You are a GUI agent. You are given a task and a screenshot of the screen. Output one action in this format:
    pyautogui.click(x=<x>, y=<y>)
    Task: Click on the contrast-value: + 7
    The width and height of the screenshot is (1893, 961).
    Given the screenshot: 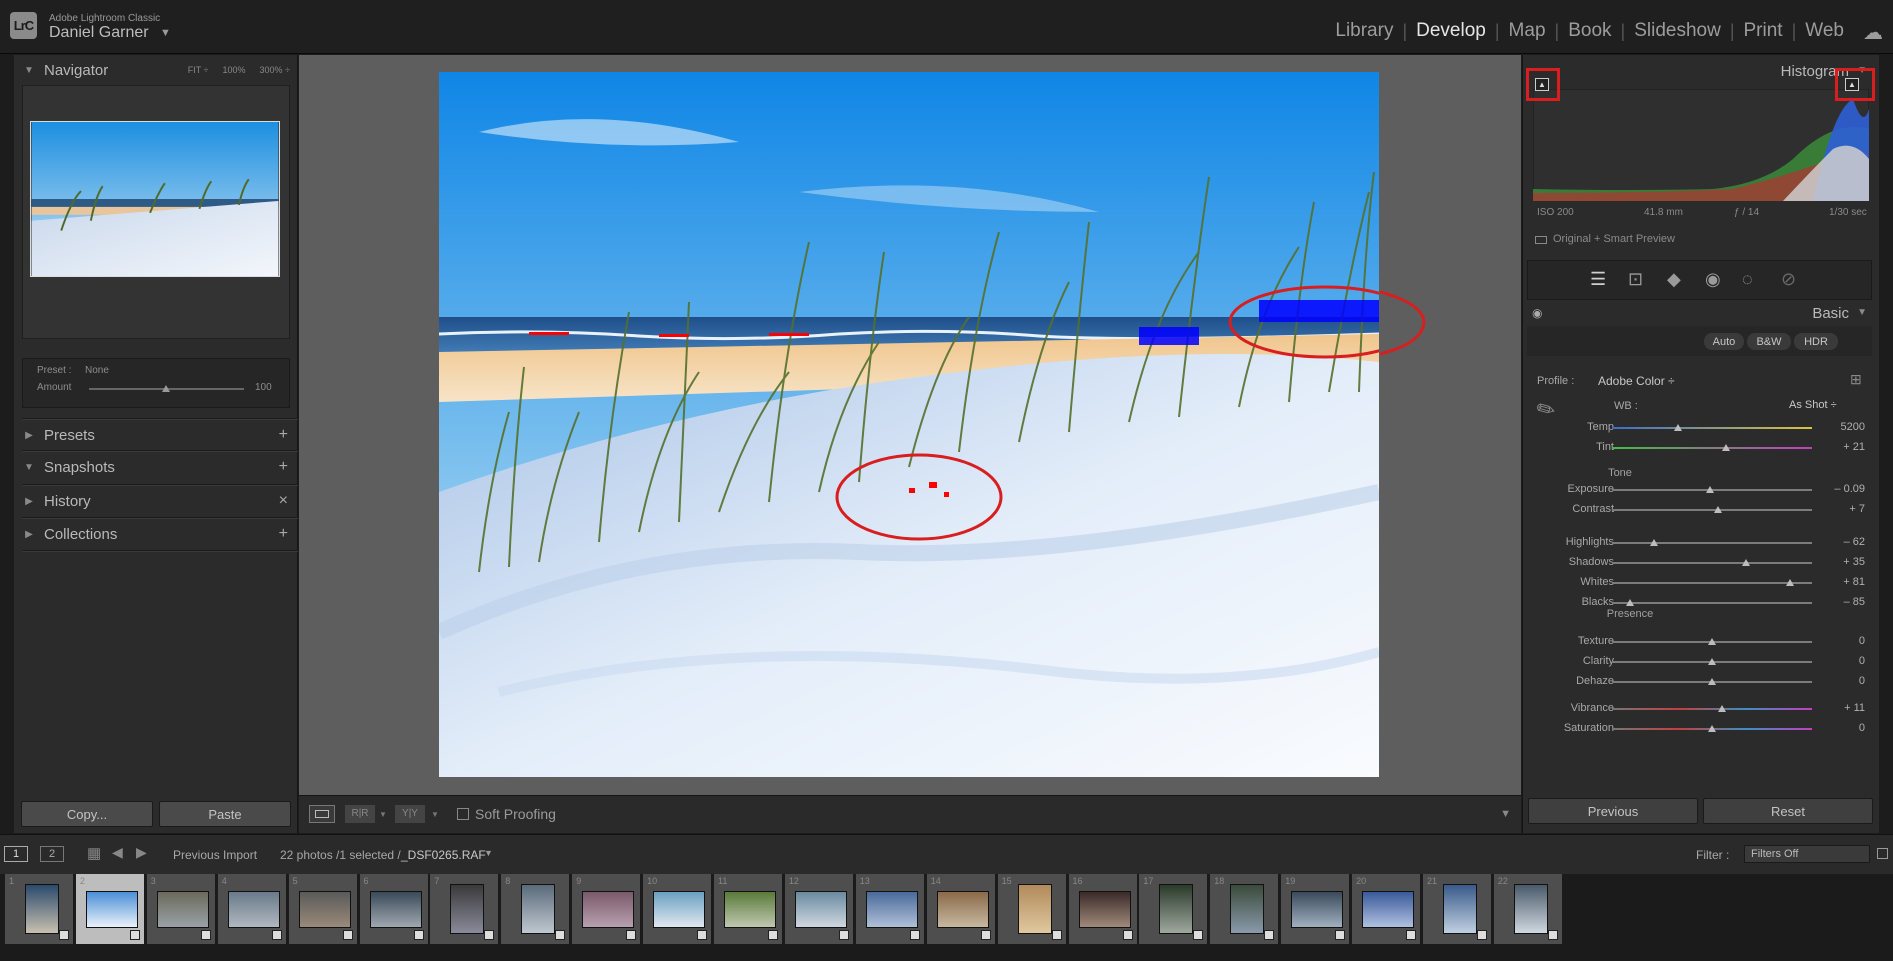 What is the action you would take?
    pyautogui.click(x=1835, y=509)
    